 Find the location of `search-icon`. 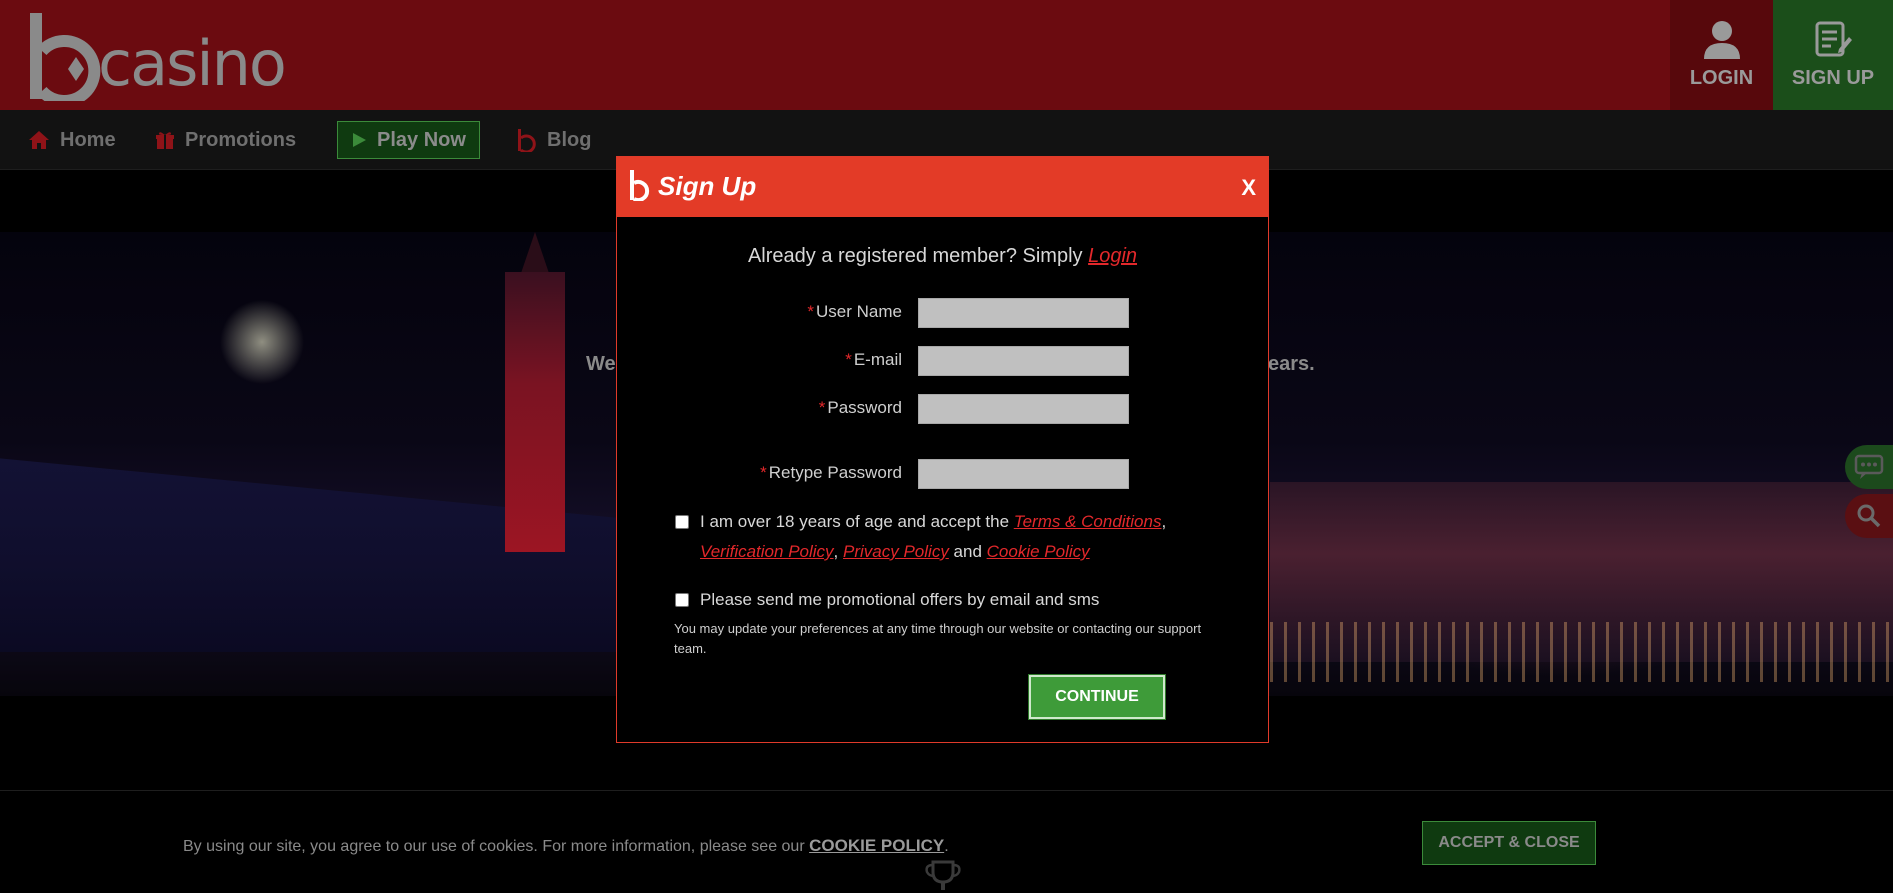

search-icon is located at coordinates (1869, 516).